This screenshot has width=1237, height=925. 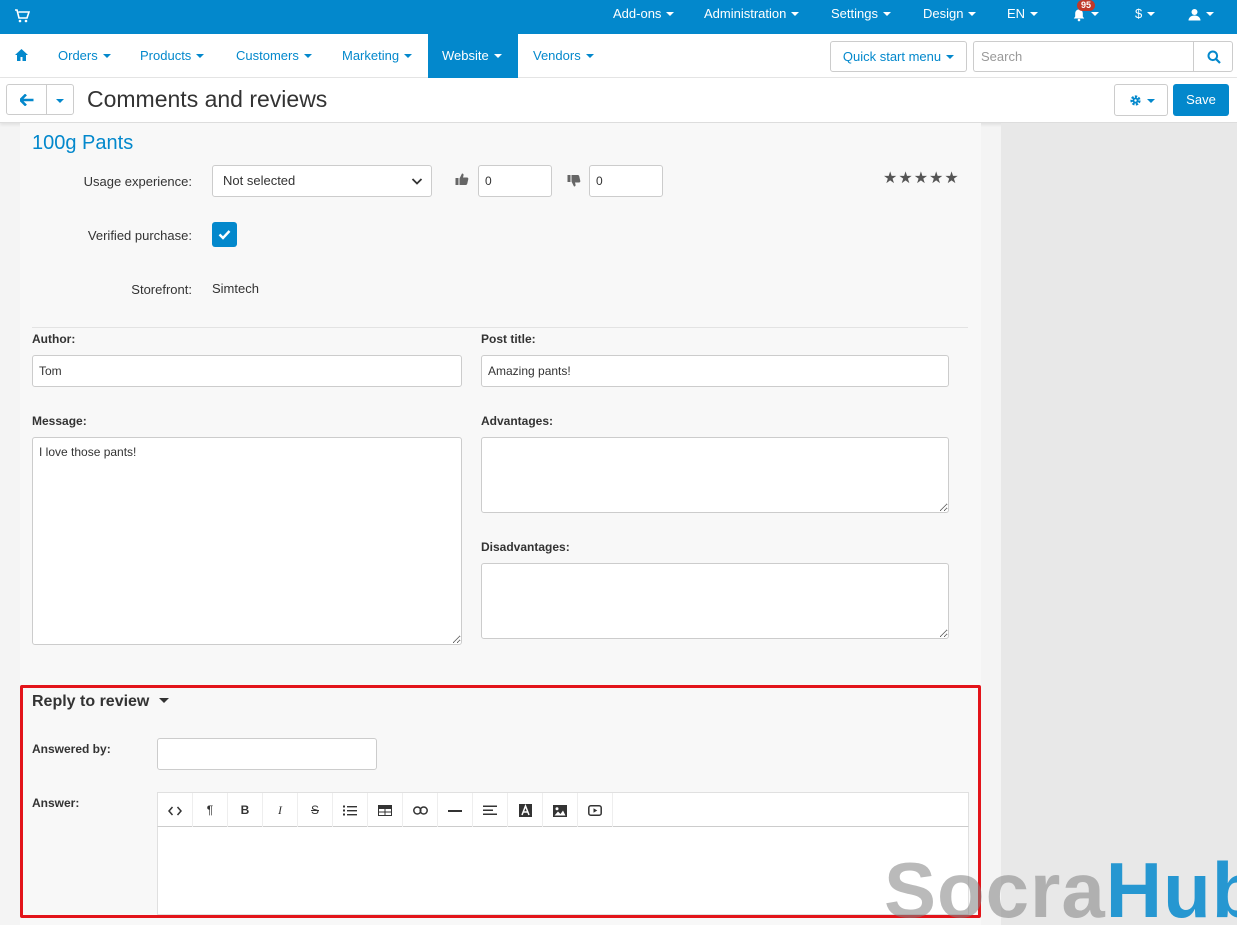 I want to click on editor-align-button, so click(x=490, y=810).